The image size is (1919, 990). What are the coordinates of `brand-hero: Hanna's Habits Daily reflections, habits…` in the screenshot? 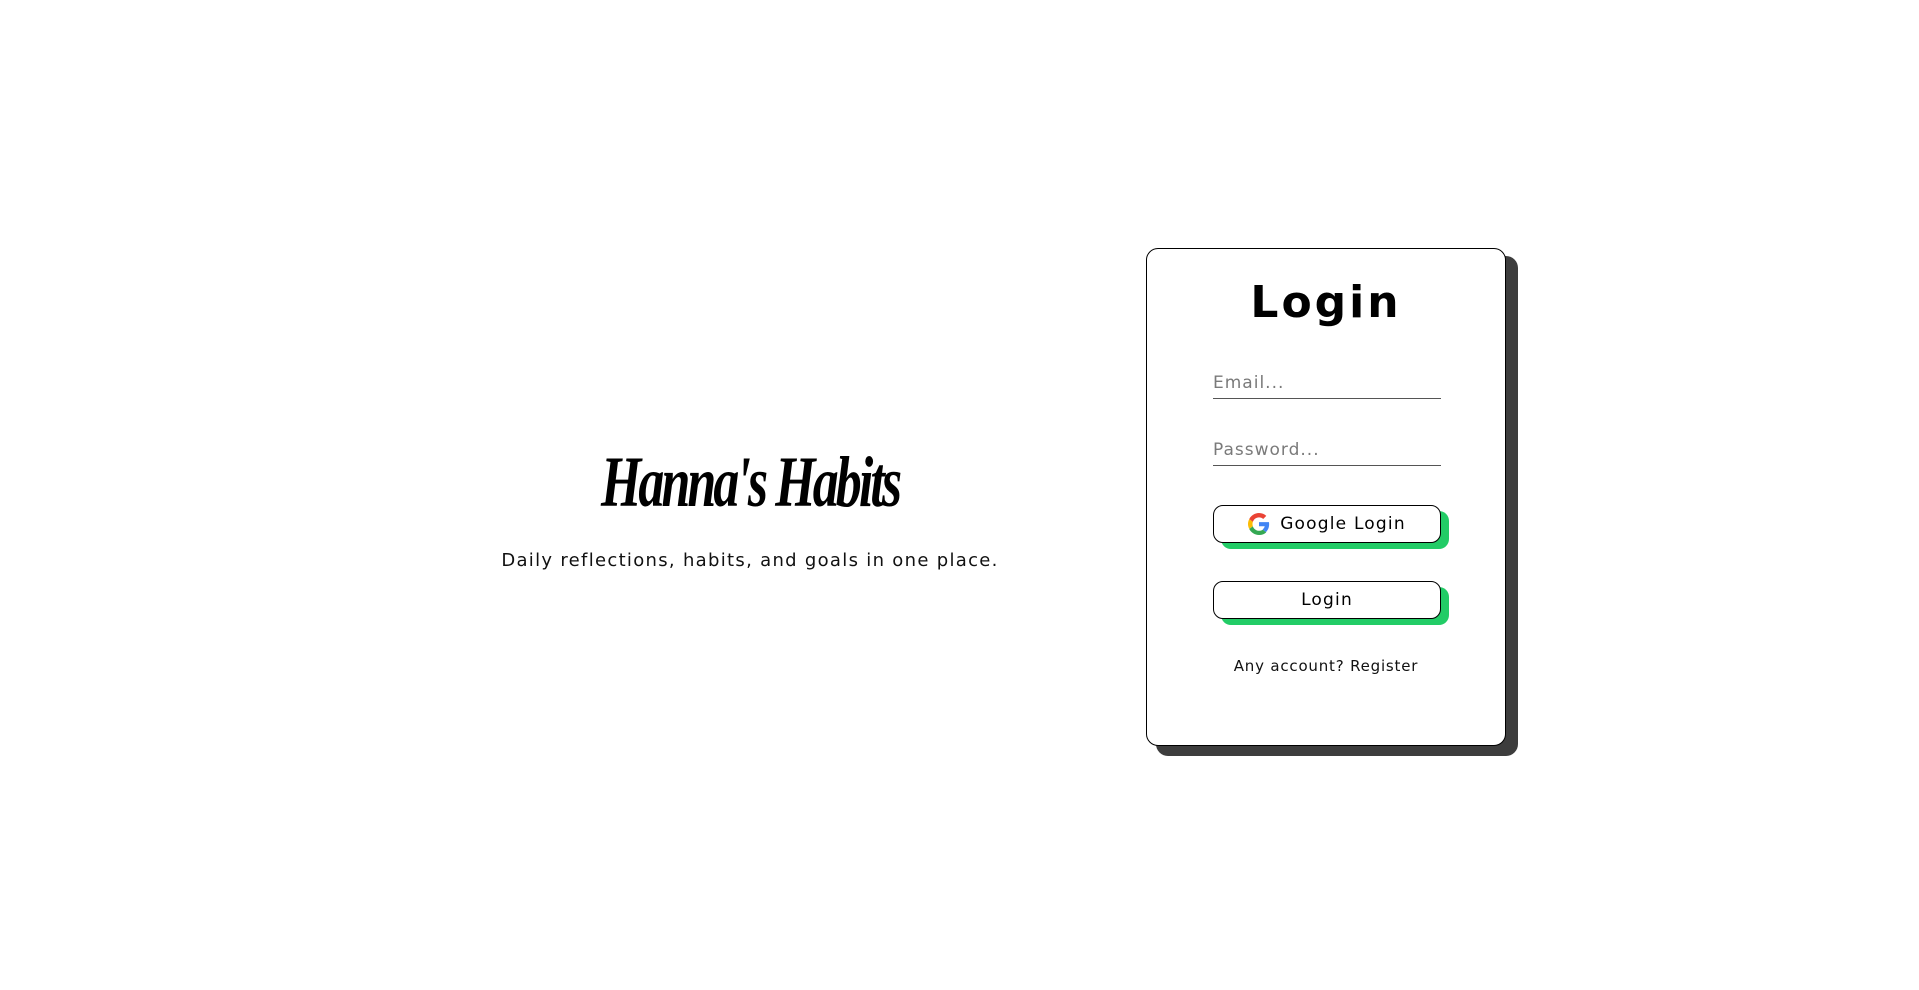 It's located at (750, 505).